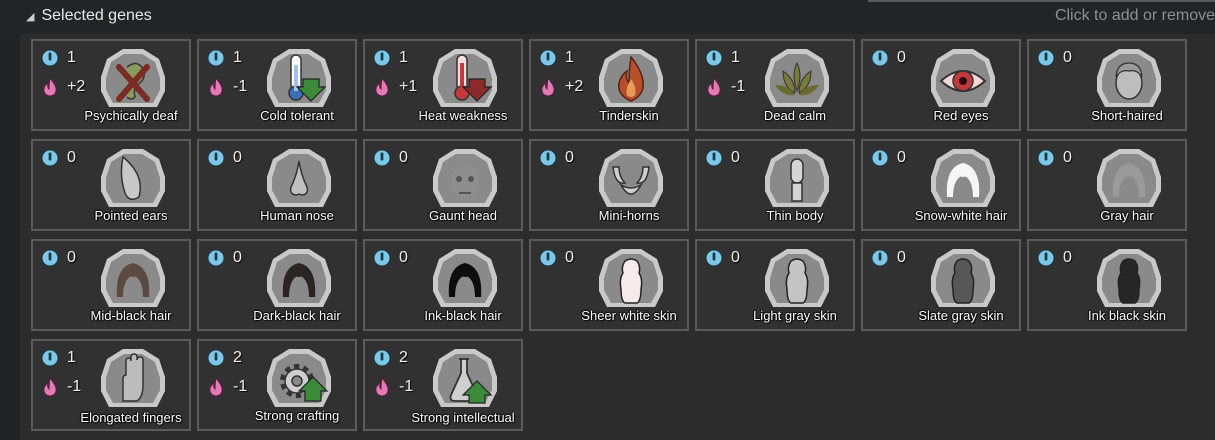 This screenshot has height=440, width=1215. Describe the element at coordinates (133, 381) in the screenshot. I see `hand-icon` at that location.